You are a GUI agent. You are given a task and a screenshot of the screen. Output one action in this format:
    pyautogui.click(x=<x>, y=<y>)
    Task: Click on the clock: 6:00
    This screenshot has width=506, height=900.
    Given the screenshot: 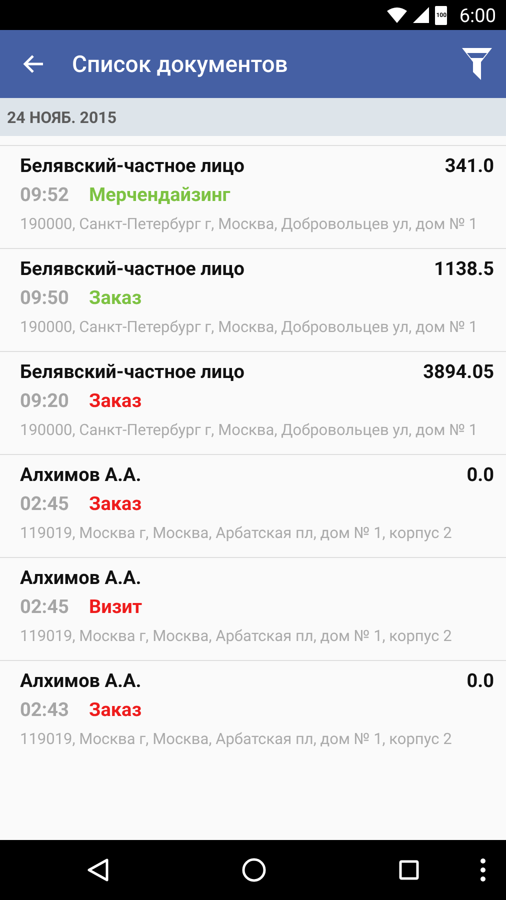 What is the action you would take?
    pyautogui.click(x=477, y=15)
    